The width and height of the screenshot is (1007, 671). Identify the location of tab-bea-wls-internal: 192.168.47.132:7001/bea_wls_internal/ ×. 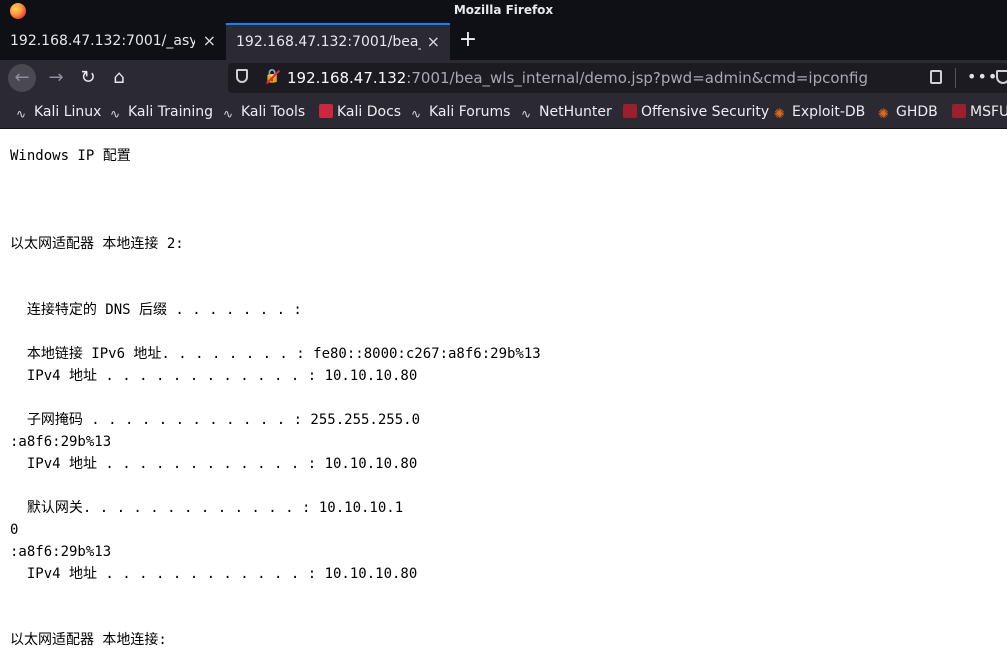
(338, 41).